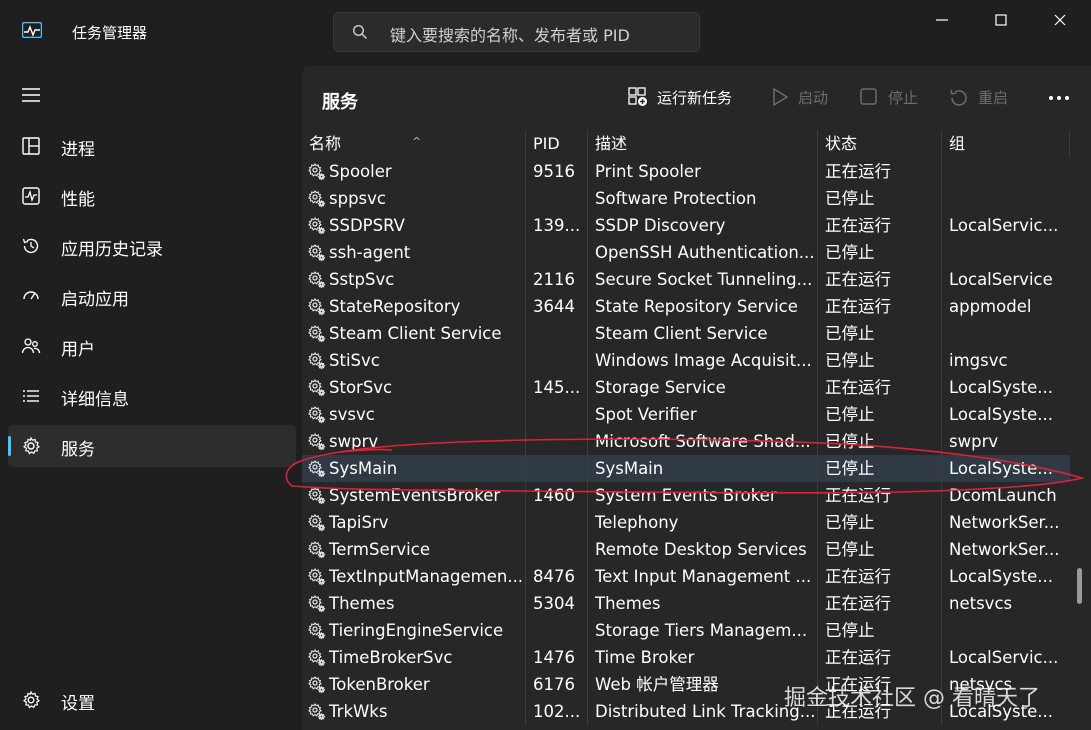 The height and width of the screenshot is (730, 1091). I want to click on table-row: sppsvc Software Protection 已停止, so click(686, 198).